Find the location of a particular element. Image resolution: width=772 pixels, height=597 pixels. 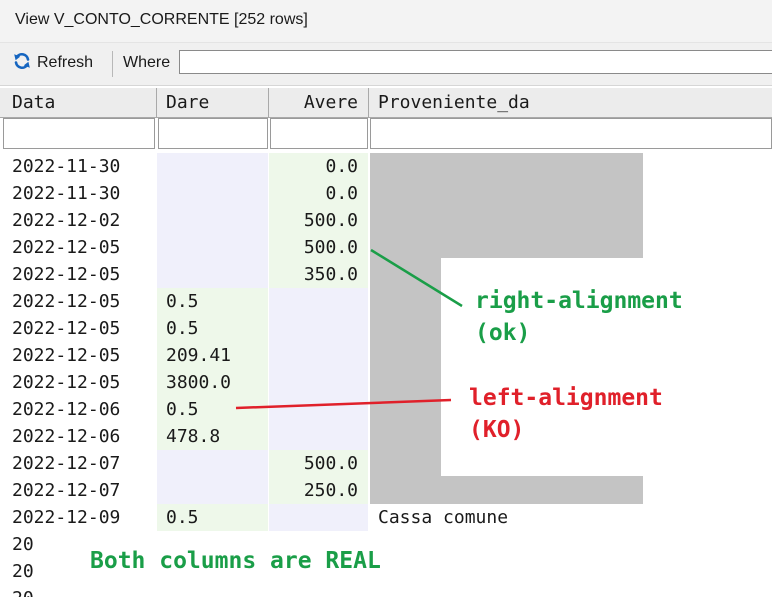

where-label: Where is located at coordinates (147, 62).